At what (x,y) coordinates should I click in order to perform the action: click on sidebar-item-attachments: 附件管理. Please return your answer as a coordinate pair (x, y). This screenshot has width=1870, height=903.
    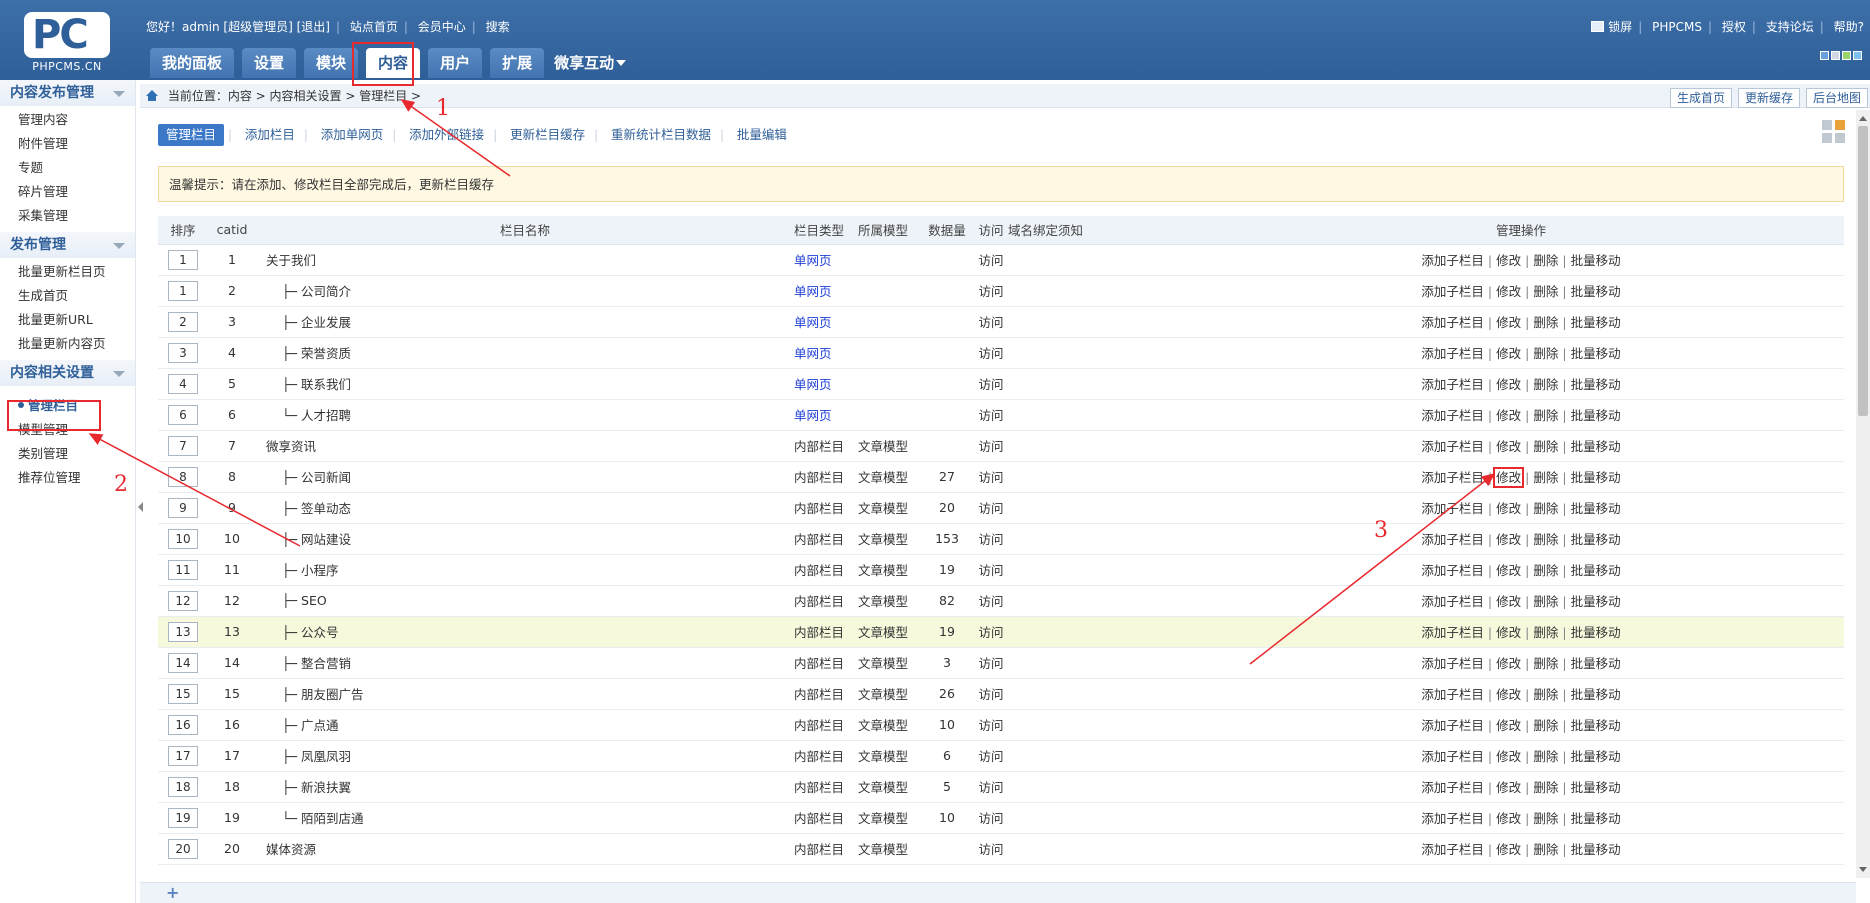
    Looking at the image, I should click on (67, 144).